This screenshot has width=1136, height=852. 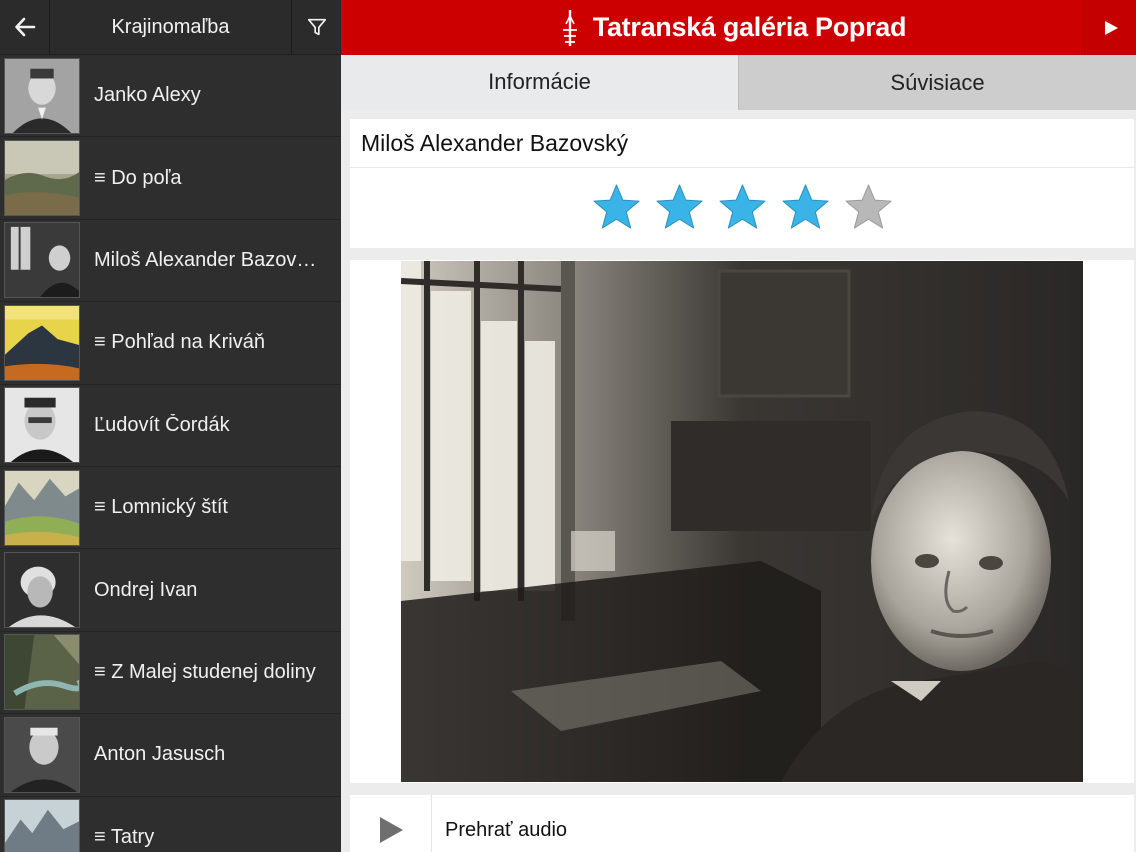 I want to click on list-item: ≡ Lomnický štít, so click(x=170, y=508).